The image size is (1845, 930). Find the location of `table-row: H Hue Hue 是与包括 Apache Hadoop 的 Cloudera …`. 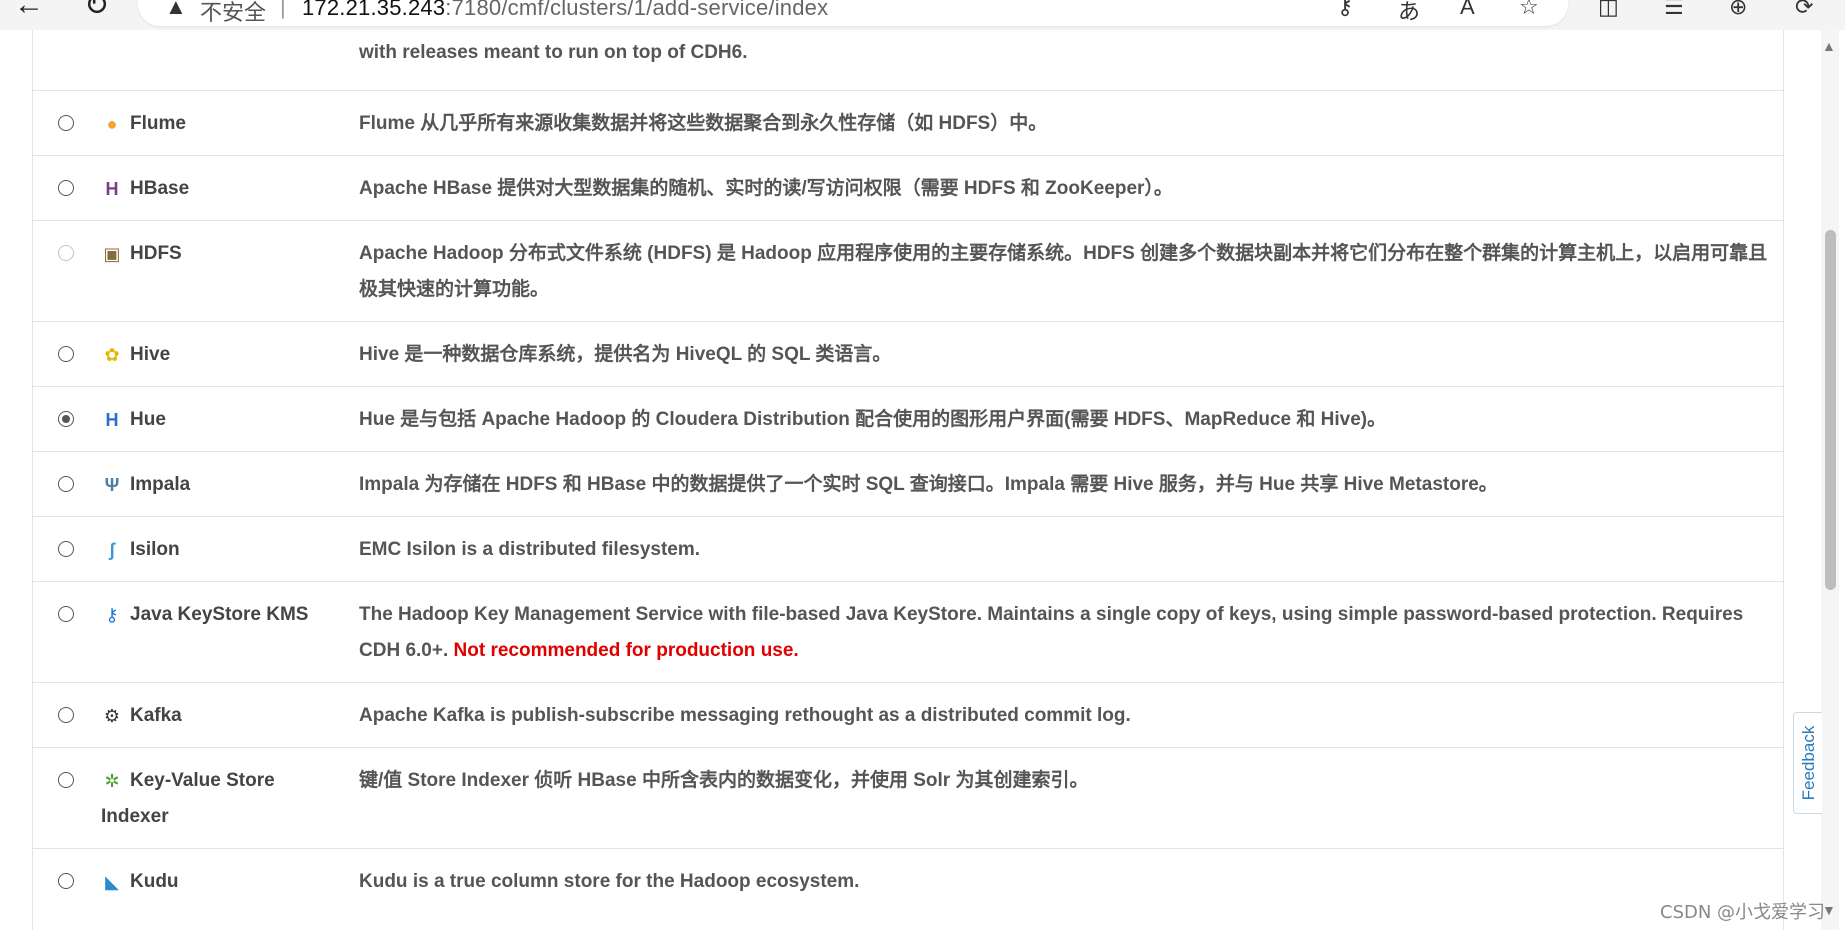

table-row: H Hue Hue 是与包括 Apache Hadoop 的 Cloudera … is located at coordinates (908, 419).